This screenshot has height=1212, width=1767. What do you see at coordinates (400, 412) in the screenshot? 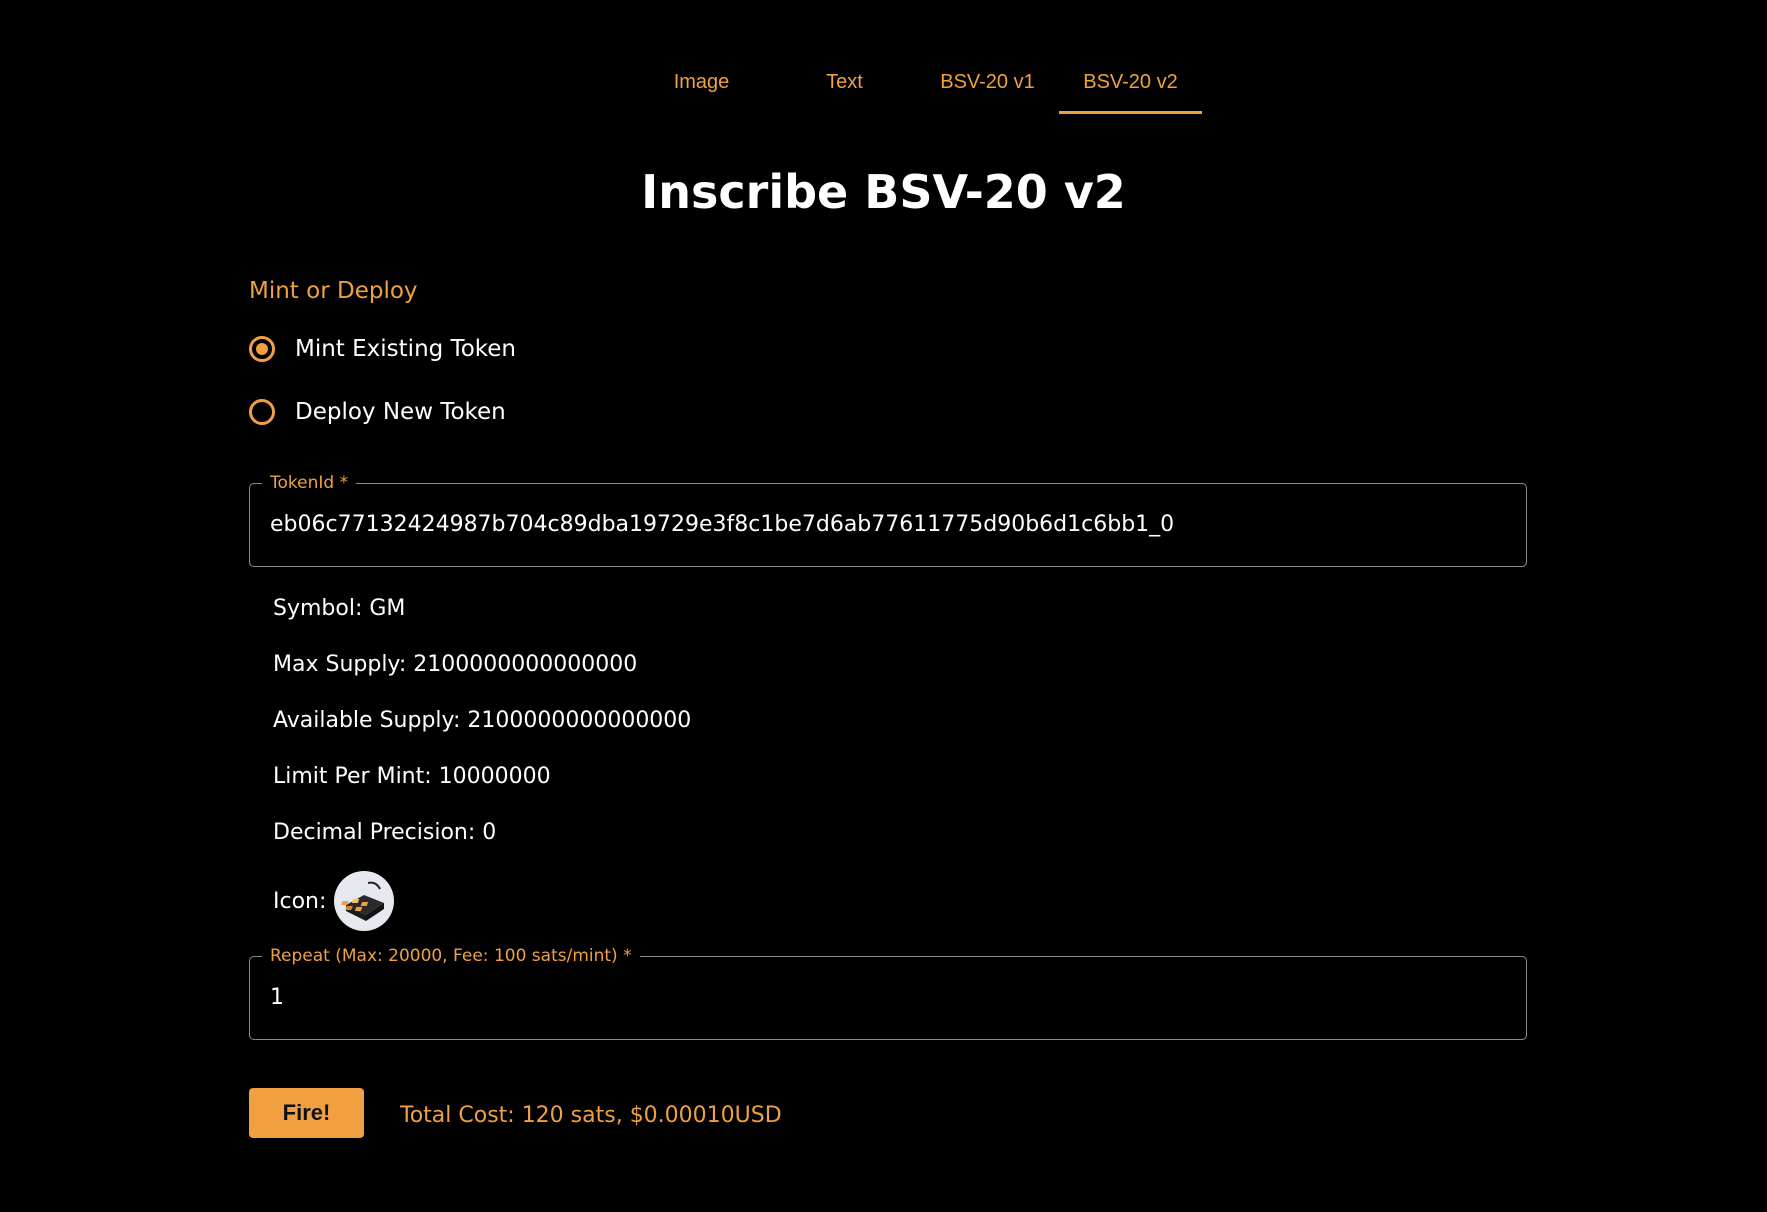
I see `radio-label-deploy: Deploy New Token` at bounding box center [400, 412].